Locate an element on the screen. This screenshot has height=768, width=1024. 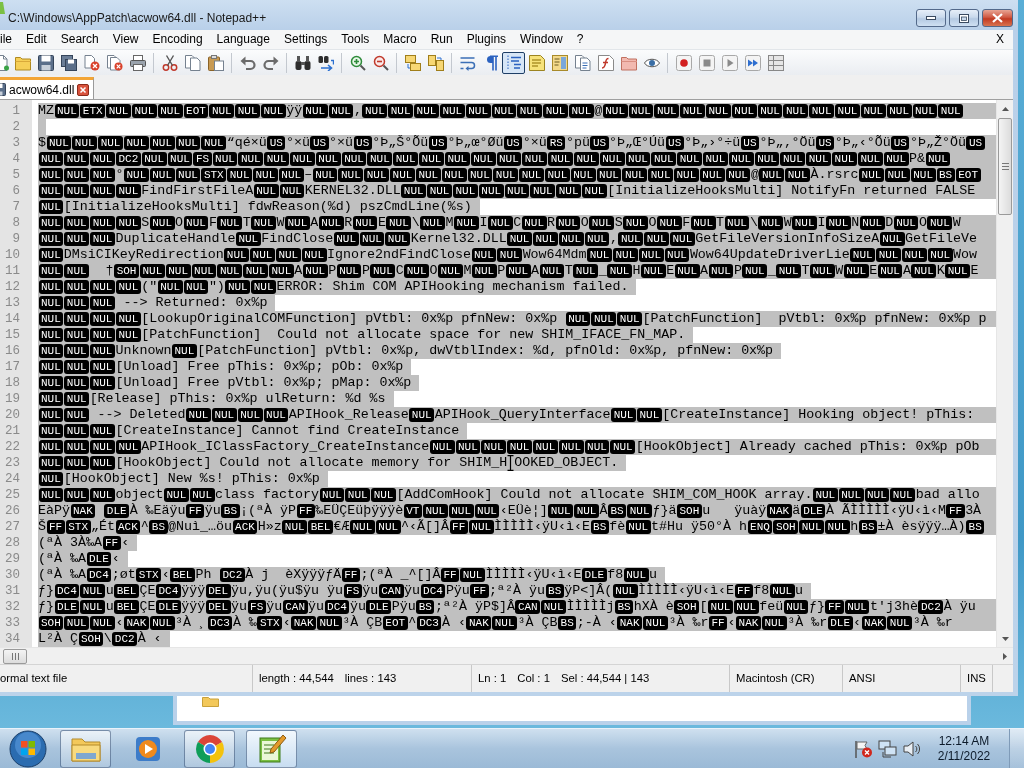
scroll-down-icon is located at coordinates (1005, 638).